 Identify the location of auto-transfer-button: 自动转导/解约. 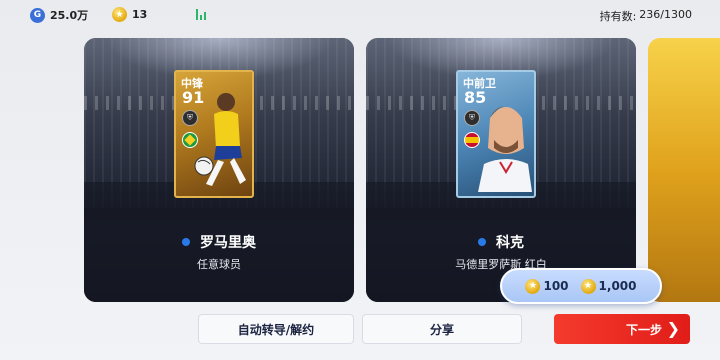
(276, 329).